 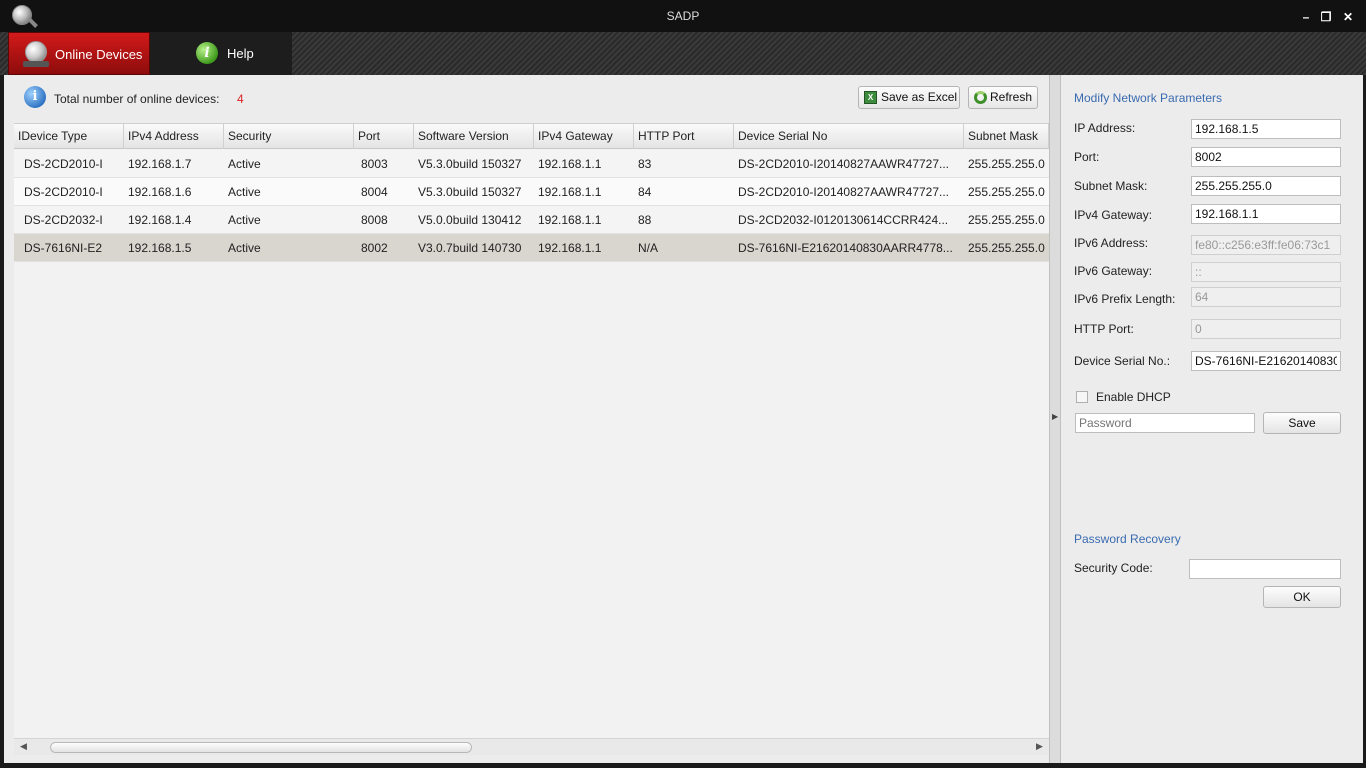 I want to click on column-header: IDevice Type, so click(x=69, y=136).